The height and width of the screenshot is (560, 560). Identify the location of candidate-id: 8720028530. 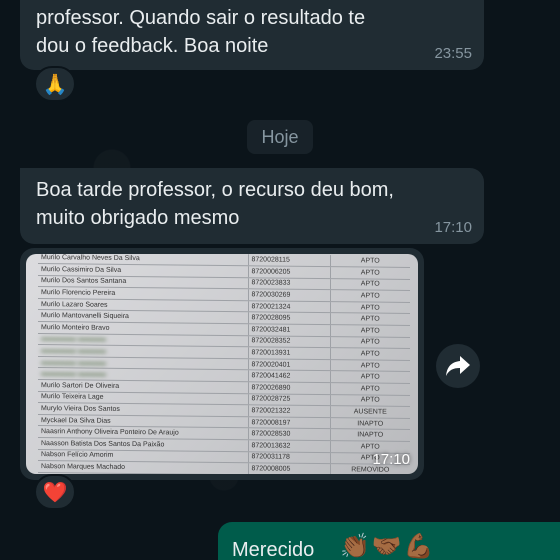
(289, 434).